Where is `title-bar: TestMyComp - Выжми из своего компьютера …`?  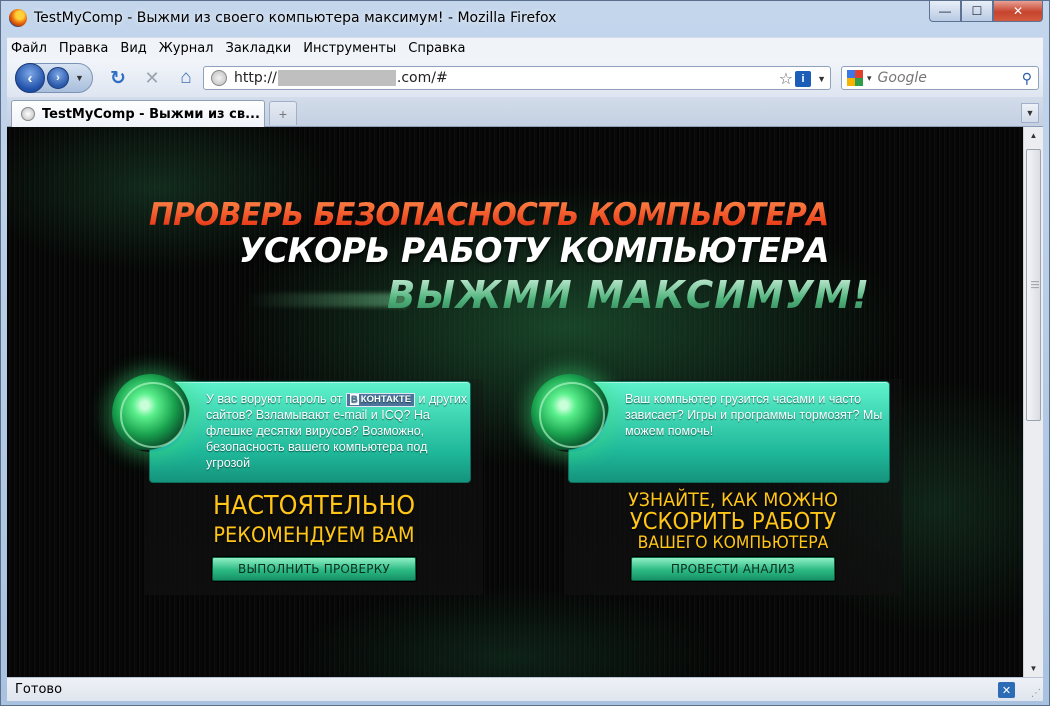
title-bar: TestMyComp - Выжми из своего компьютера … is located at coordinates (525, 17).